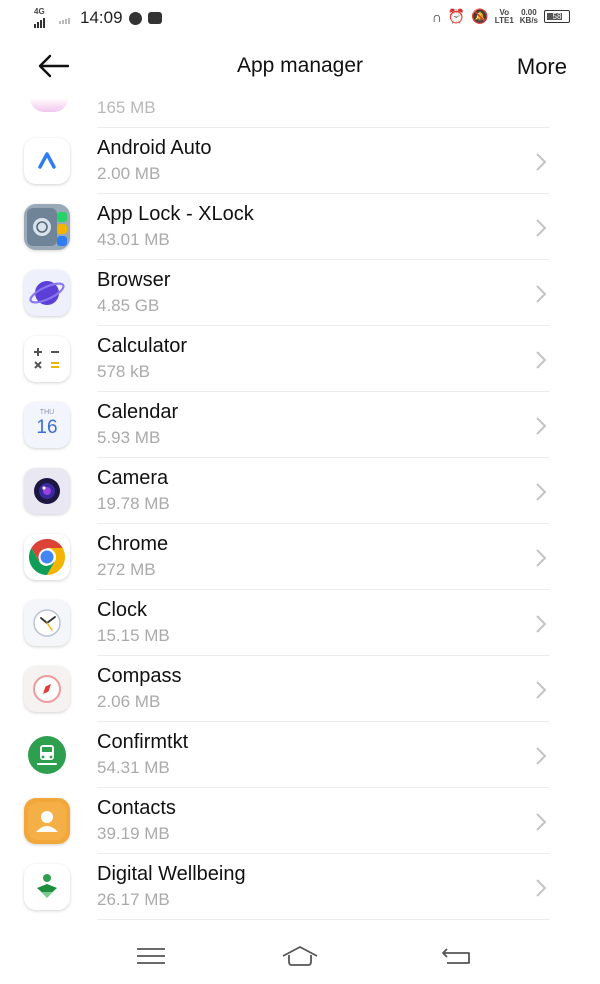 The width and height of the screenshot is (600, 984). Describe the element at coordinates (47, 427) in the screenshot. I see `calendar-icon-date: 16` at that location.